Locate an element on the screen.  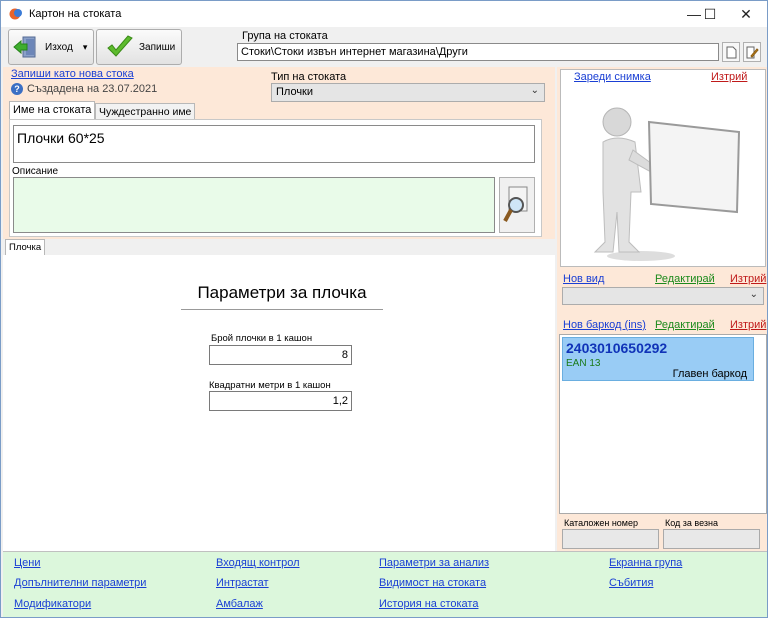
preview-button is located at coordinates (517, 205).